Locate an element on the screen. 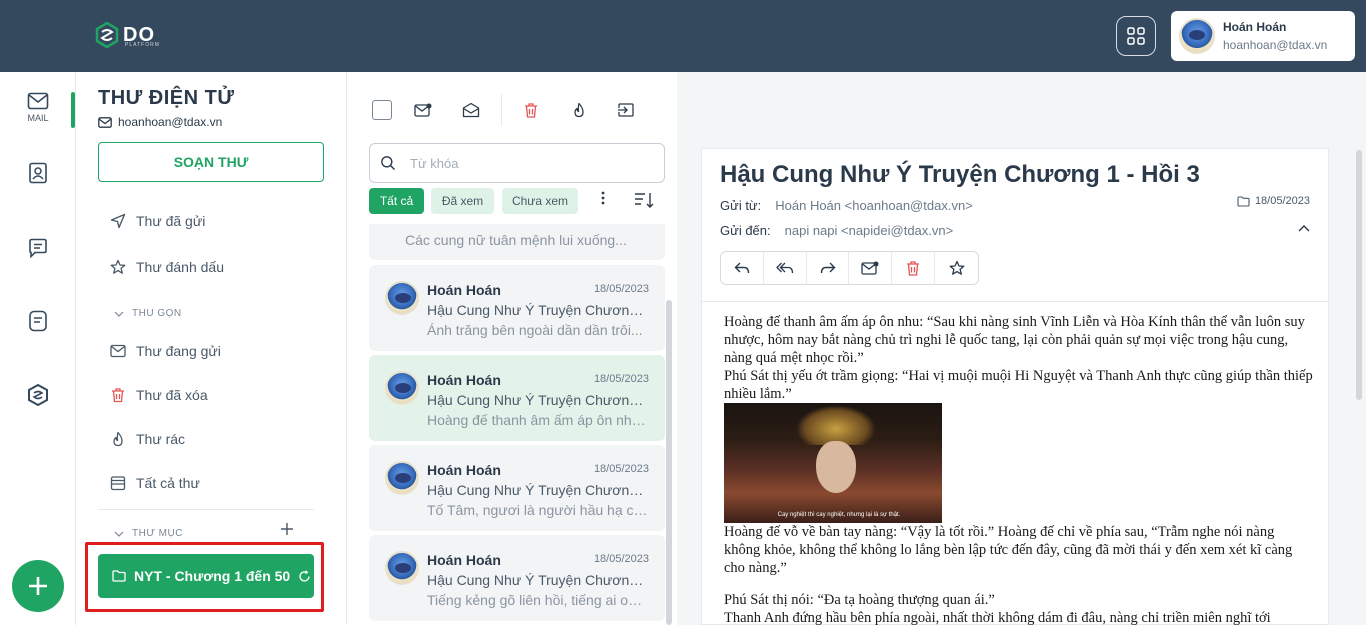 Image resolution: width=1366 pixels, height=625 pixels. app-rail: MAIL is located at coordinates (38, 348).